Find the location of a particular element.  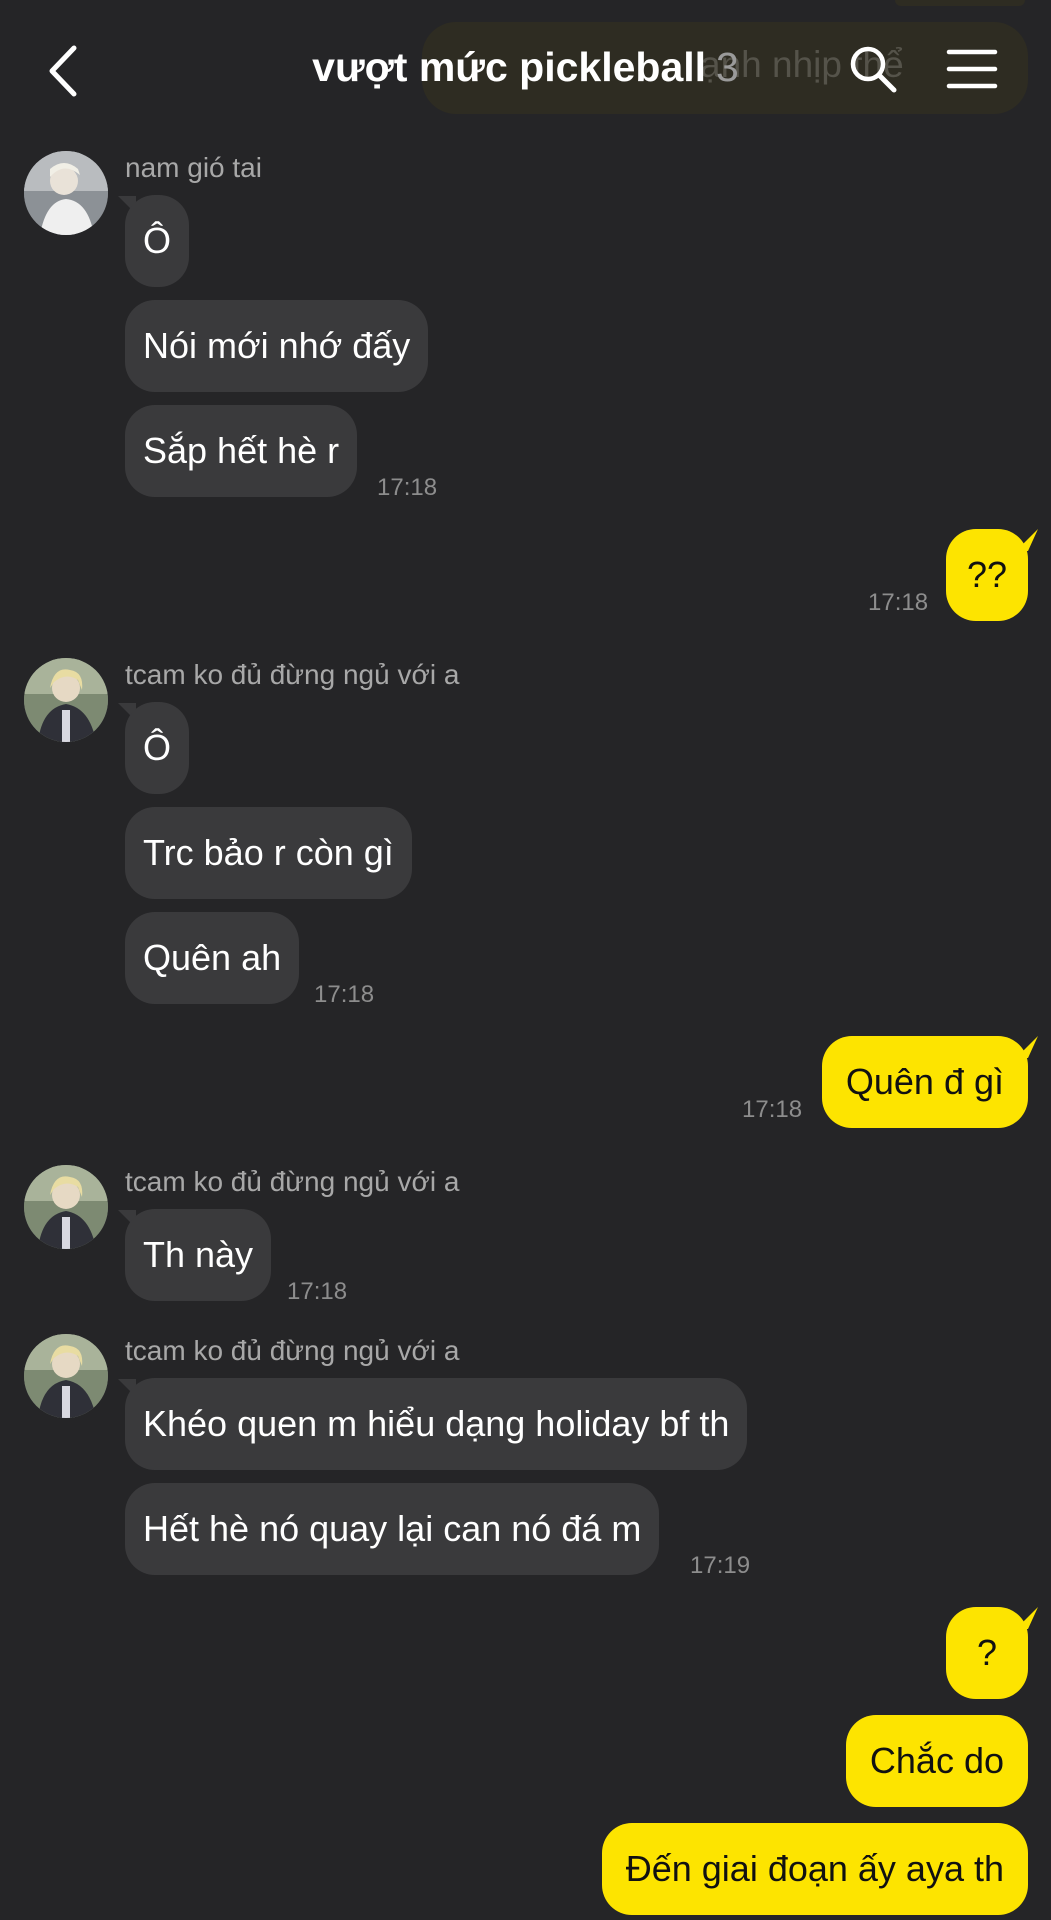

hamburger-menu-icon is located at coordinates (972, 69).